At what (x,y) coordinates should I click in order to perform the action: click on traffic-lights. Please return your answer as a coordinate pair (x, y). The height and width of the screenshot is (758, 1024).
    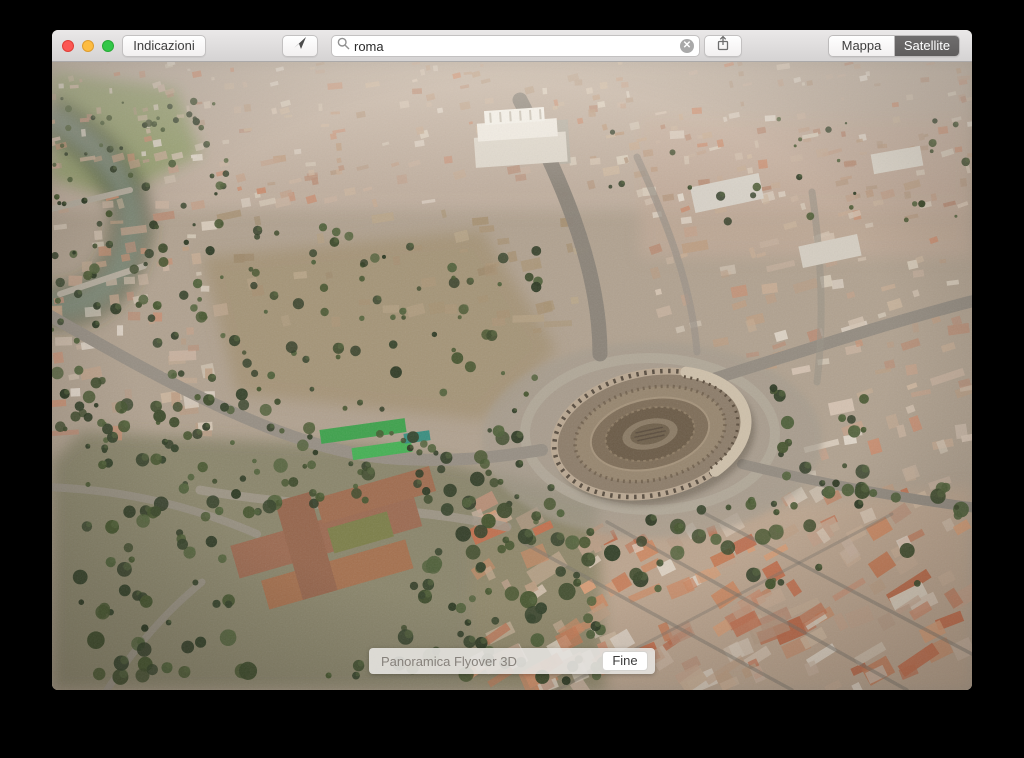
    Looking at the image, I should click on (88, 46).